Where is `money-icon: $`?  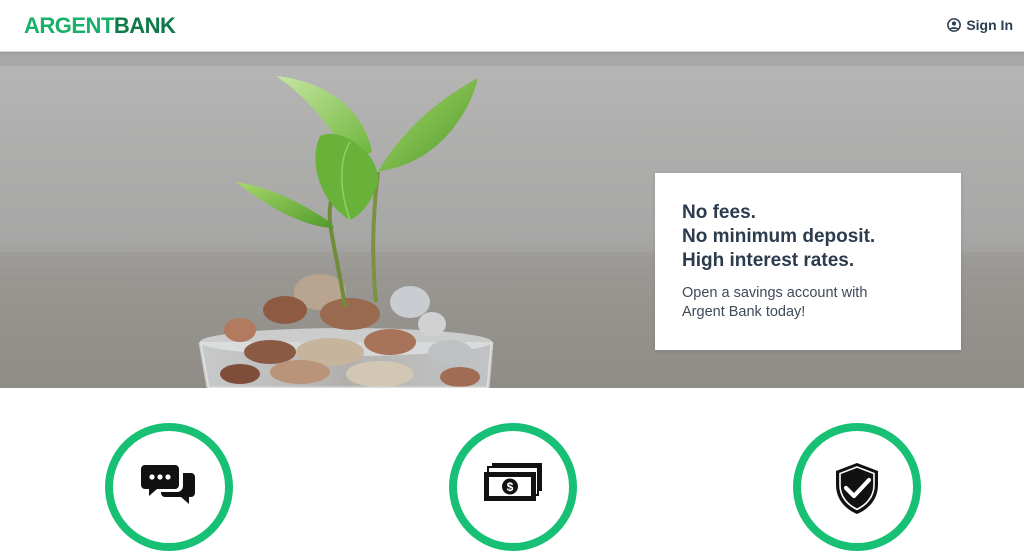
money-icon: $ is located at coordinates (513, 482).